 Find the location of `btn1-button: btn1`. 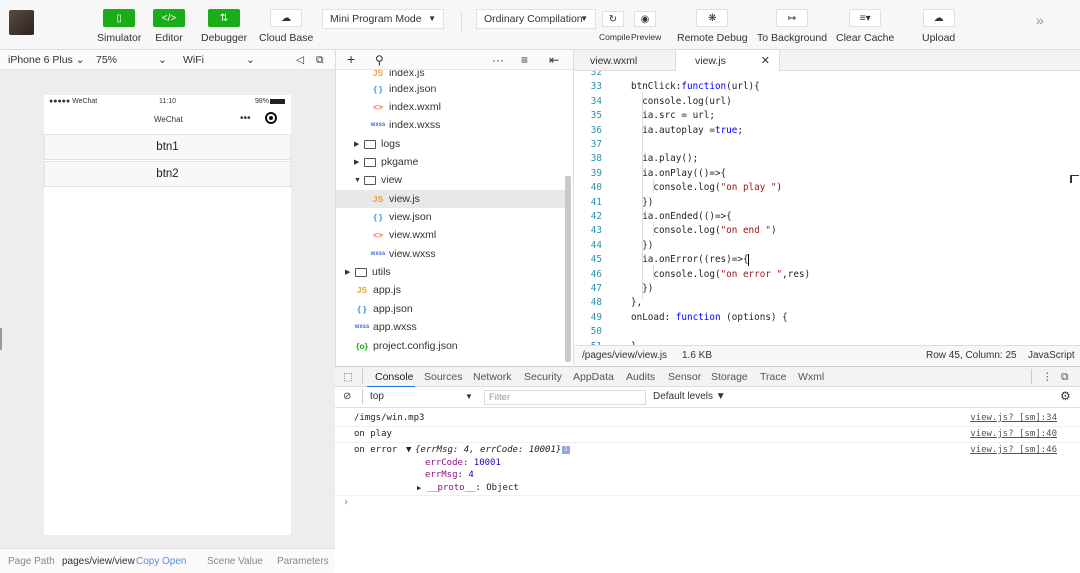

btn1-button: btn1 is located at coordinates (167, 147).